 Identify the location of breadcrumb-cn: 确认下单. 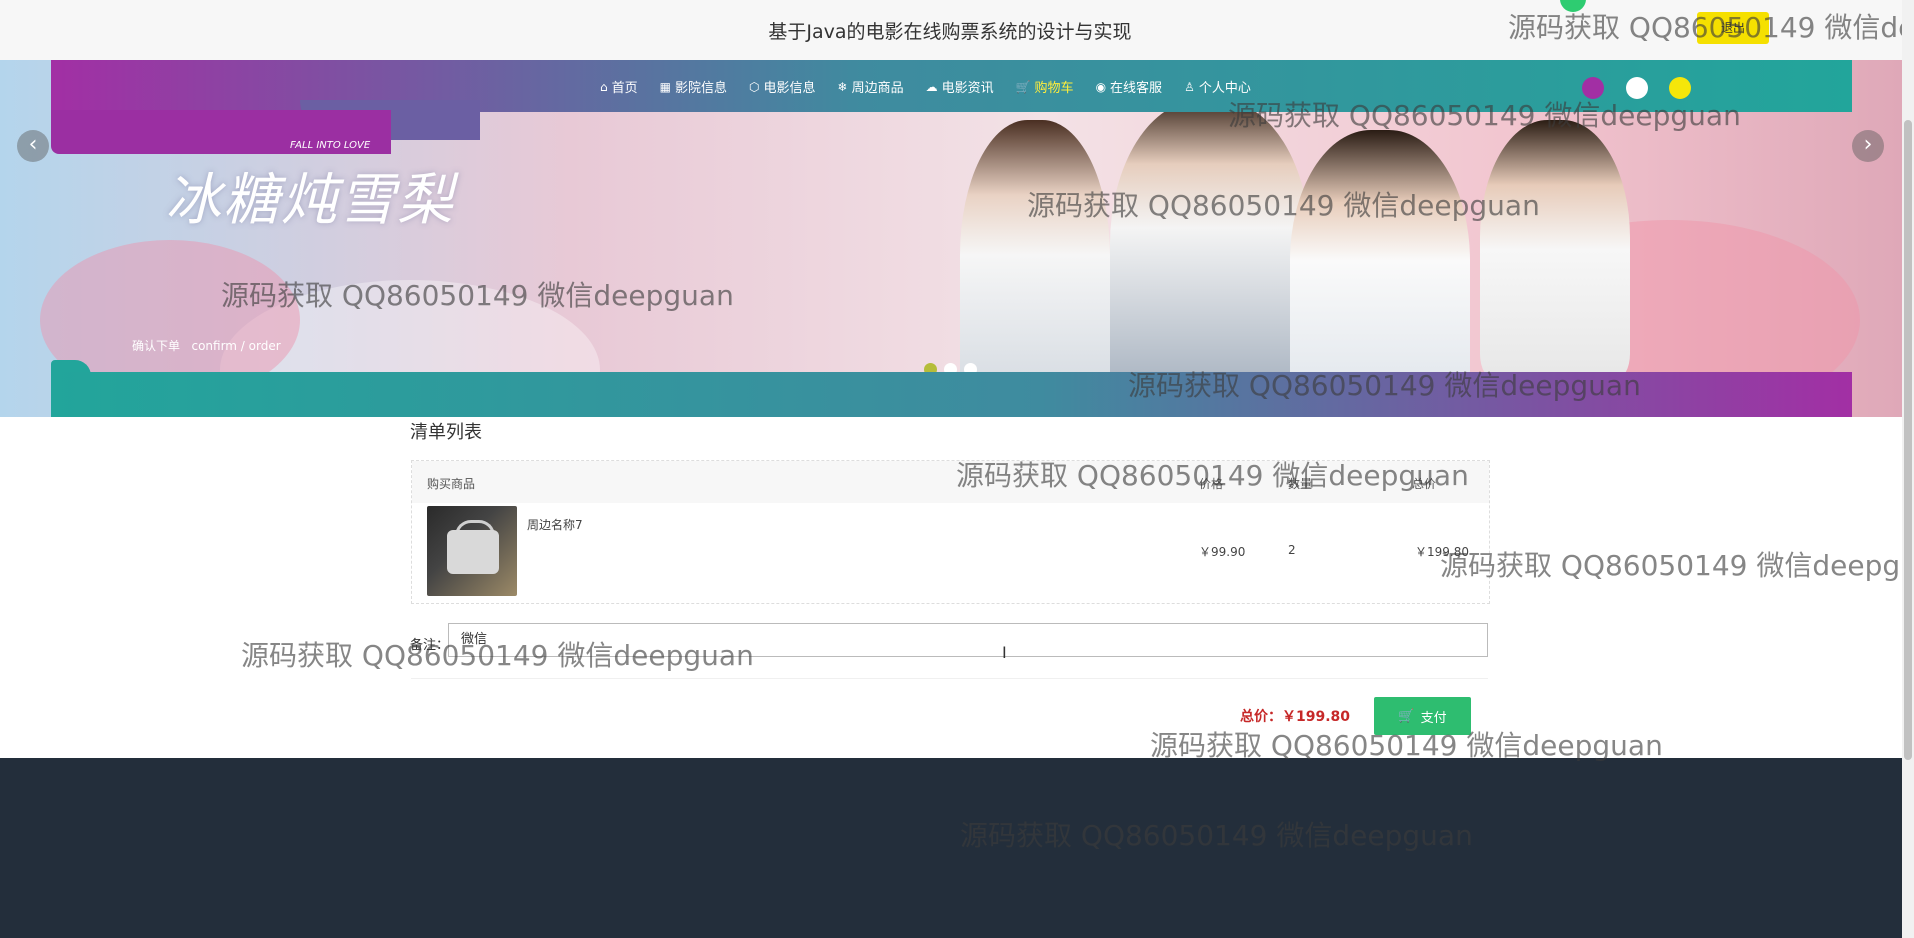
(156, 346).